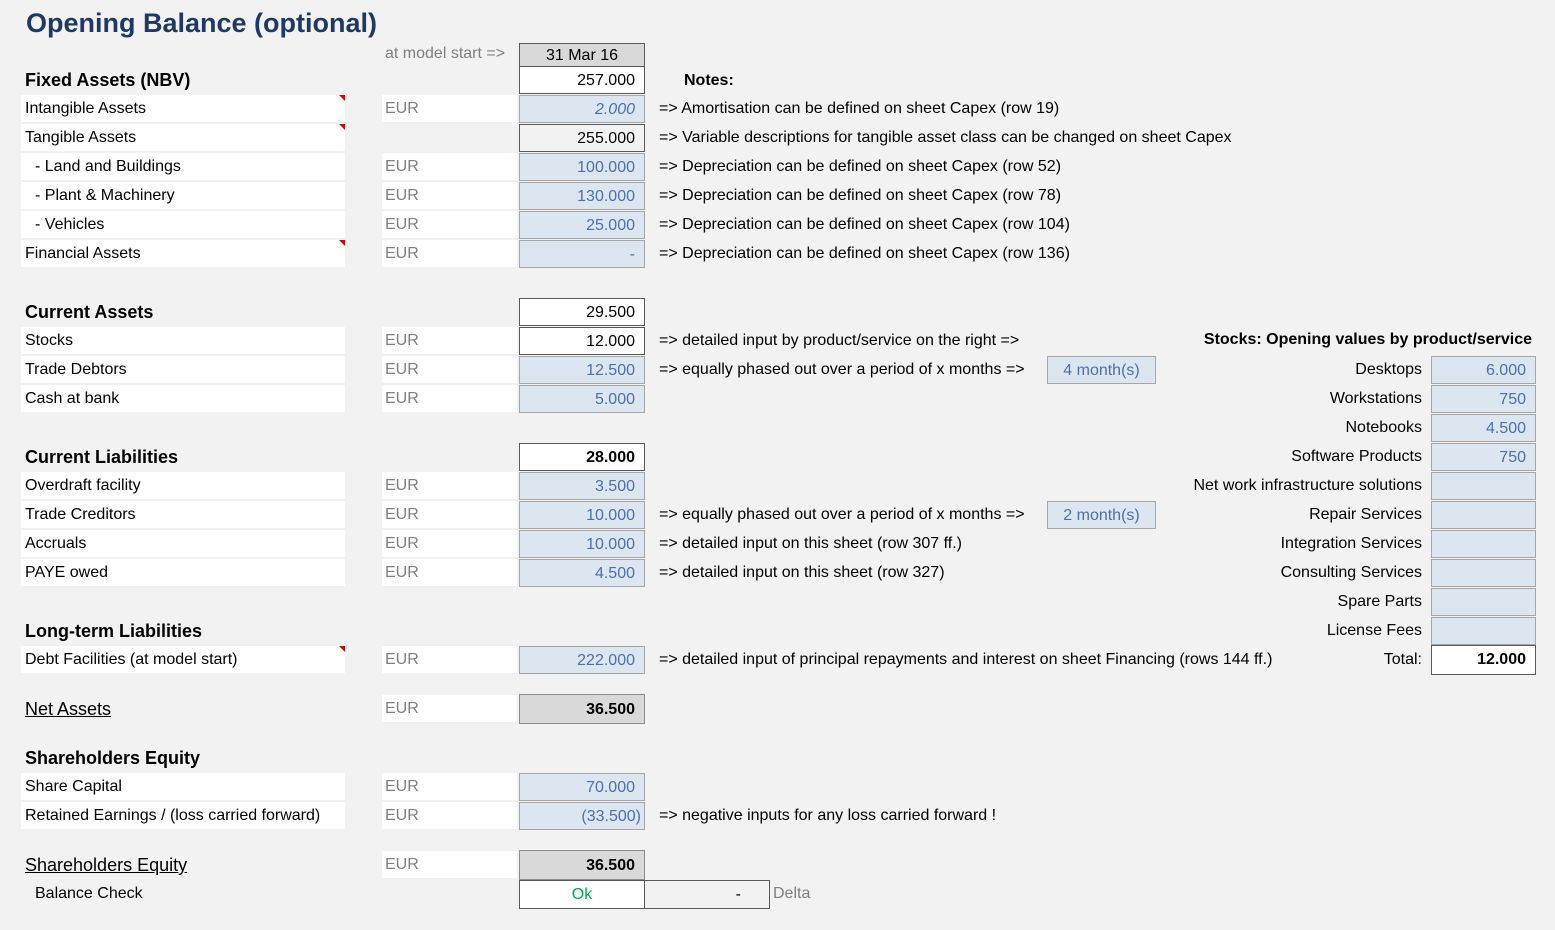 Image resolution: width=1555 pixels, height=930 pixels. What do you see at coordinates (449, 864) in the screenshot?
I see `unit-shareholders-equity-total: EUR` at bounding box center [449, 864].